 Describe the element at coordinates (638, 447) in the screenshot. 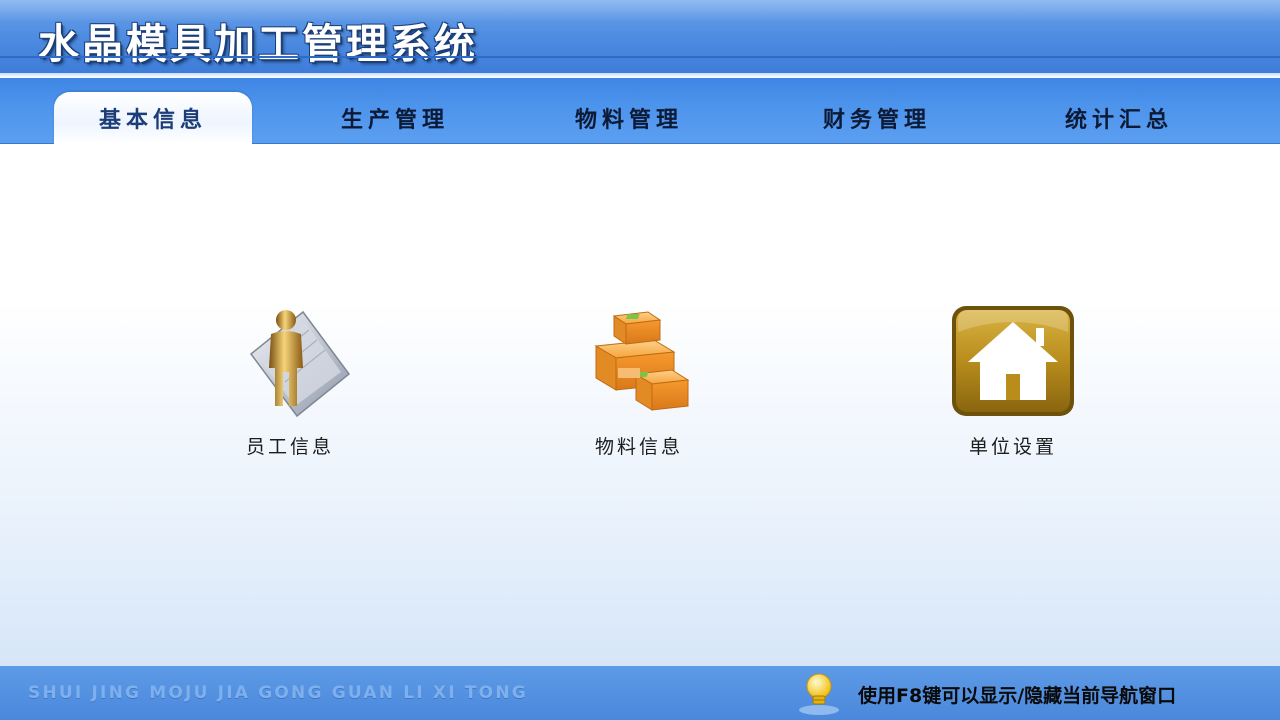

I see `material-info-label: 物料信息` at that location.